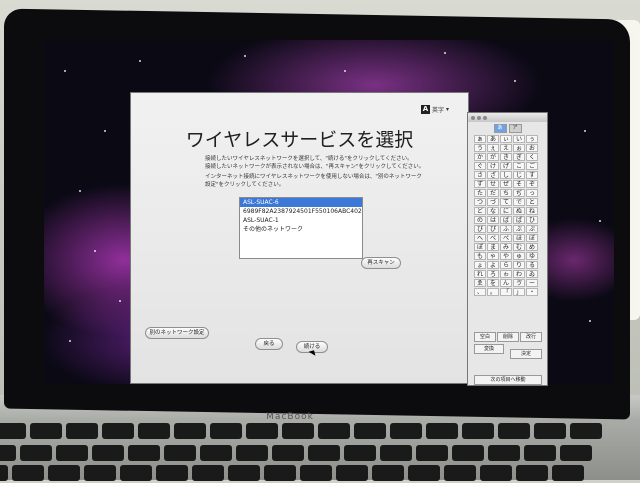  What do you see at coordinates (480, 247) in the screenshot?
I see `palette-character-key: ぽ` at bounding box center [480, 247].